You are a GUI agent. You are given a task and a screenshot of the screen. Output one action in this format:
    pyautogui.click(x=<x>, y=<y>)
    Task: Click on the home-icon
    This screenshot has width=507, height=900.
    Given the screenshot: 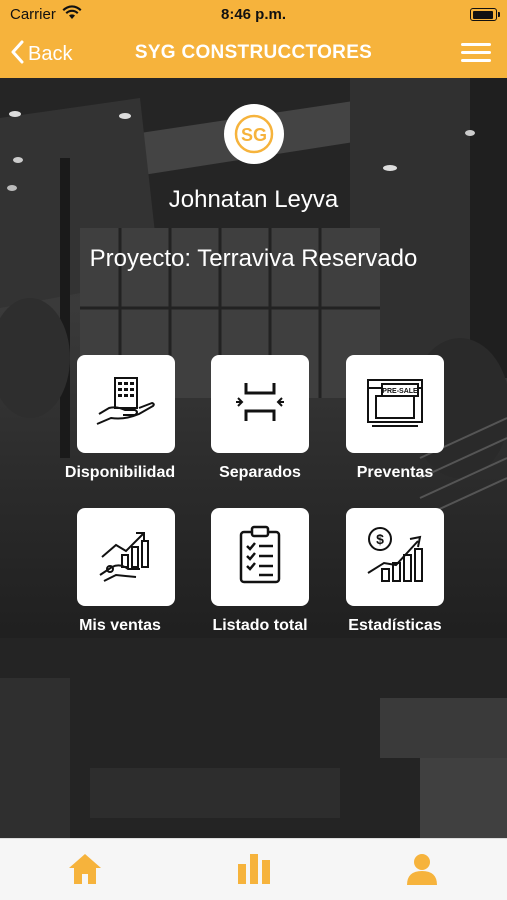 What is the action you would take?
    pyautogui.click(x=85, y=871)
    